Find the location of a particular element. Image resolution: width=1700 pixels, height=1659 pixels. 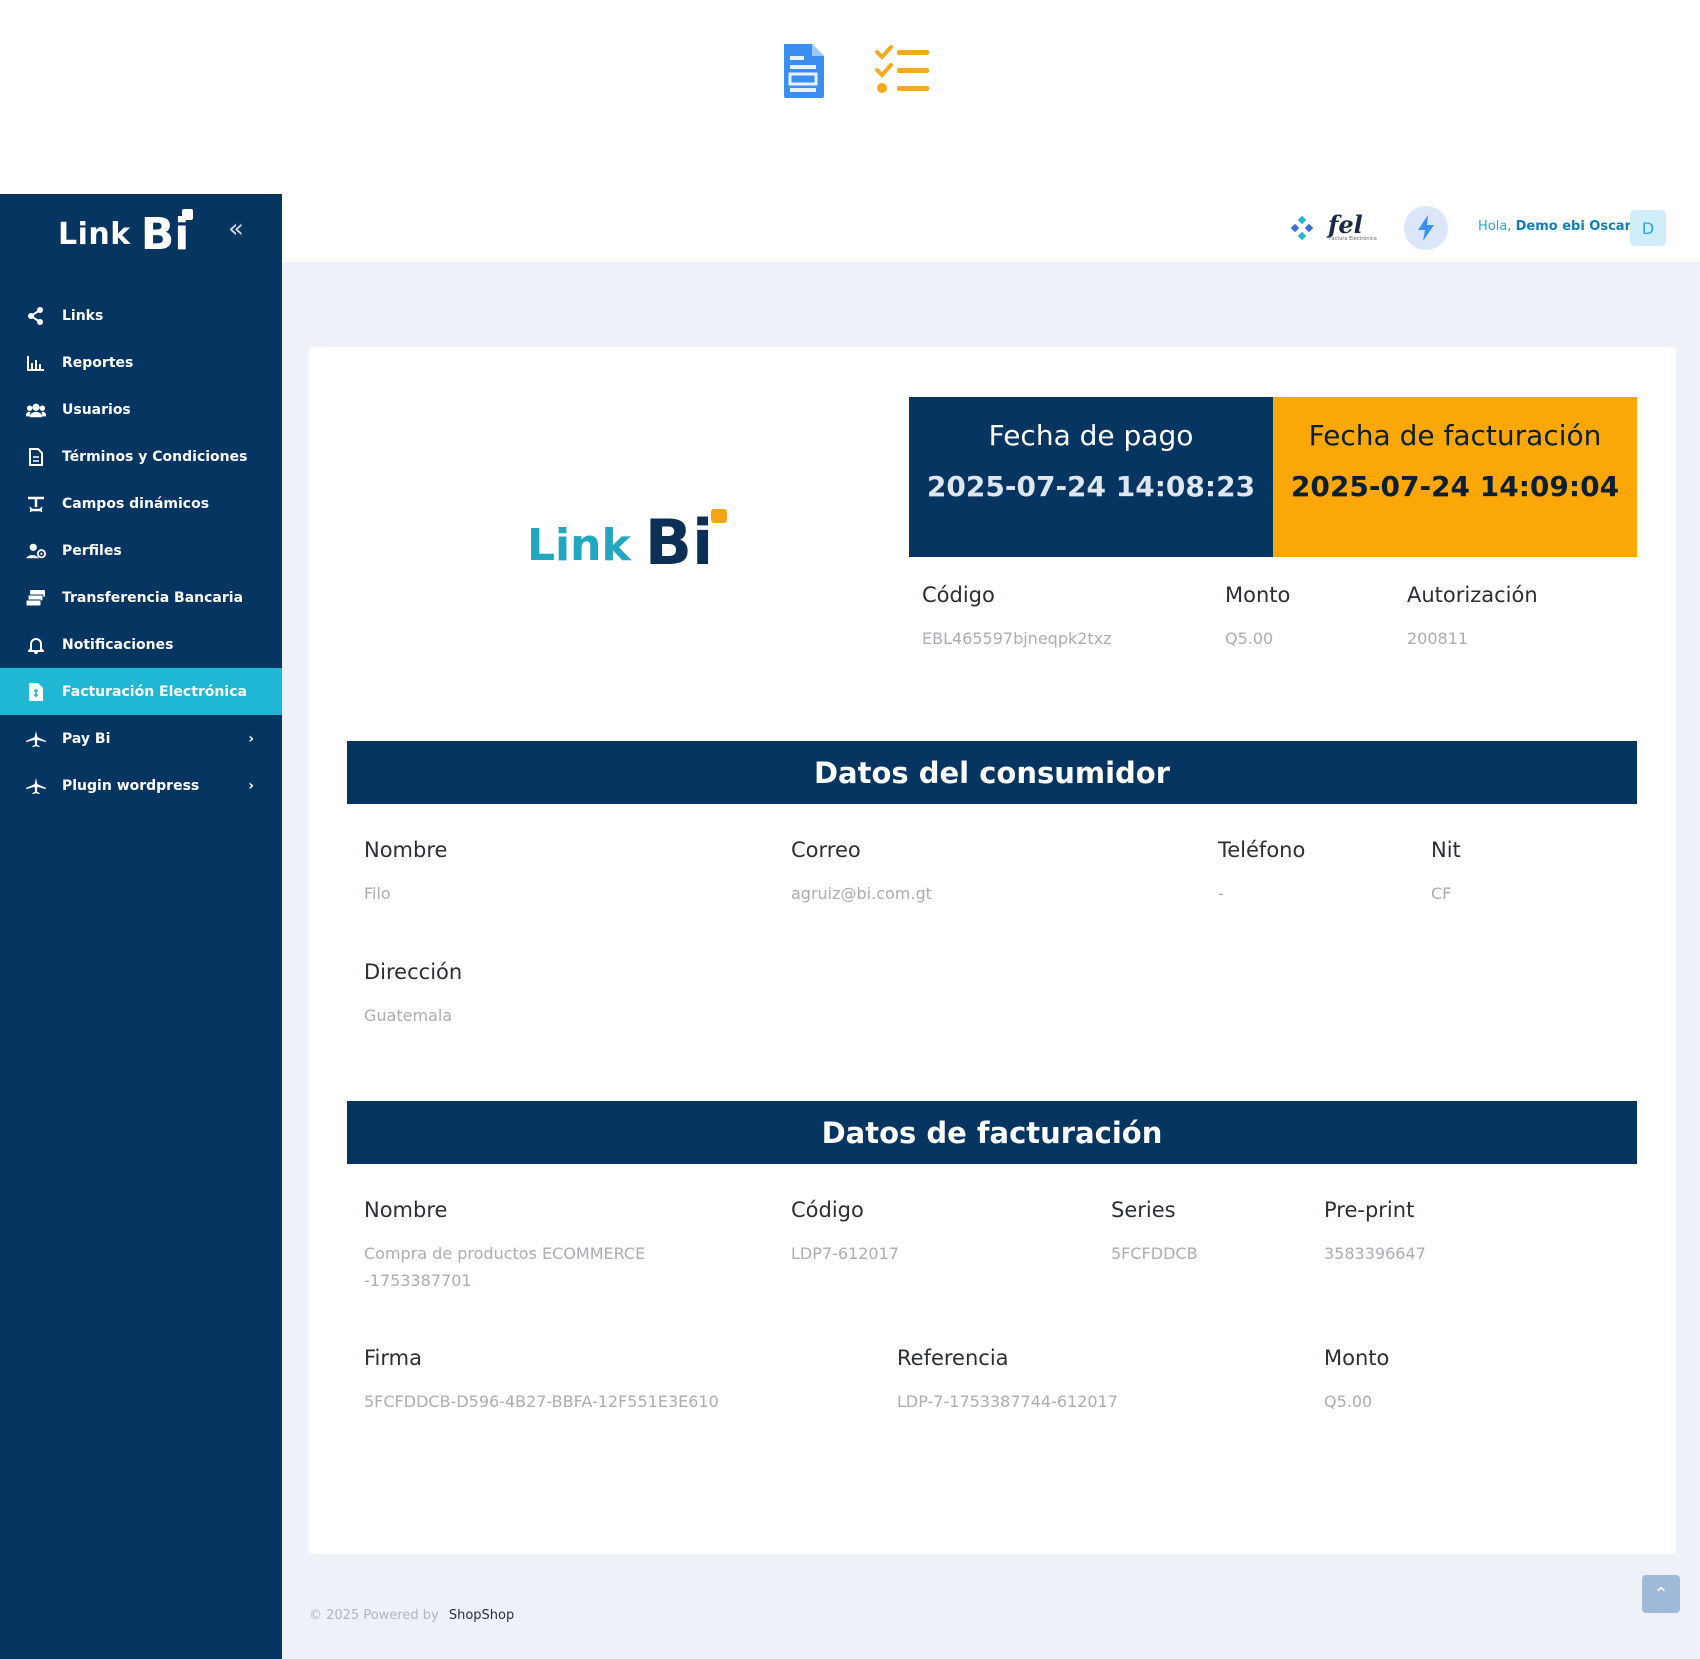

sidebar-item-terminos: Términos y Condiciones is located at coordinates (141, 456).